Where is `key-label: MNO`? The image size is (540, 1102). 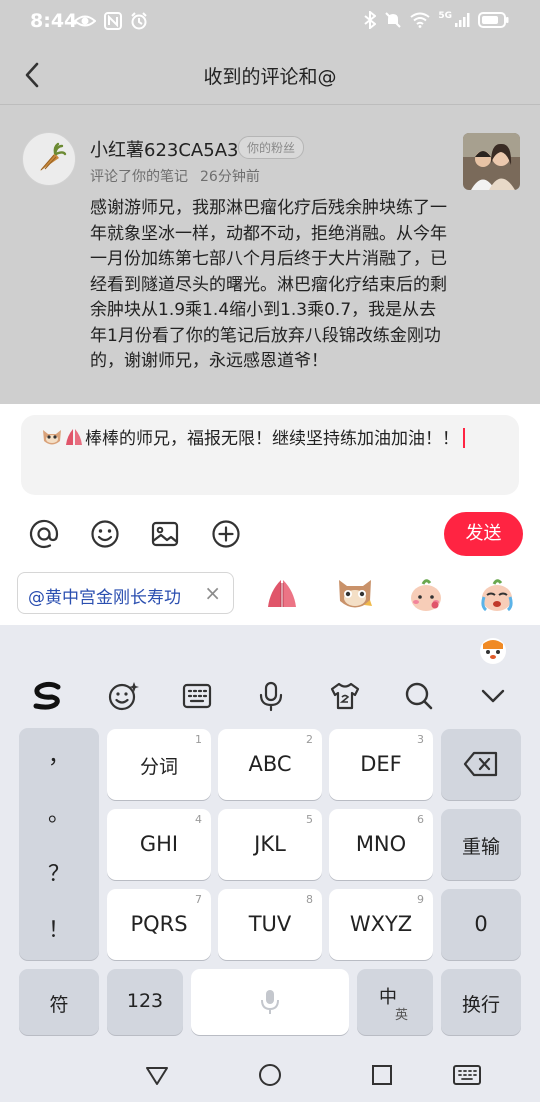
key-label: MNO is located at coordinates (381, 844).